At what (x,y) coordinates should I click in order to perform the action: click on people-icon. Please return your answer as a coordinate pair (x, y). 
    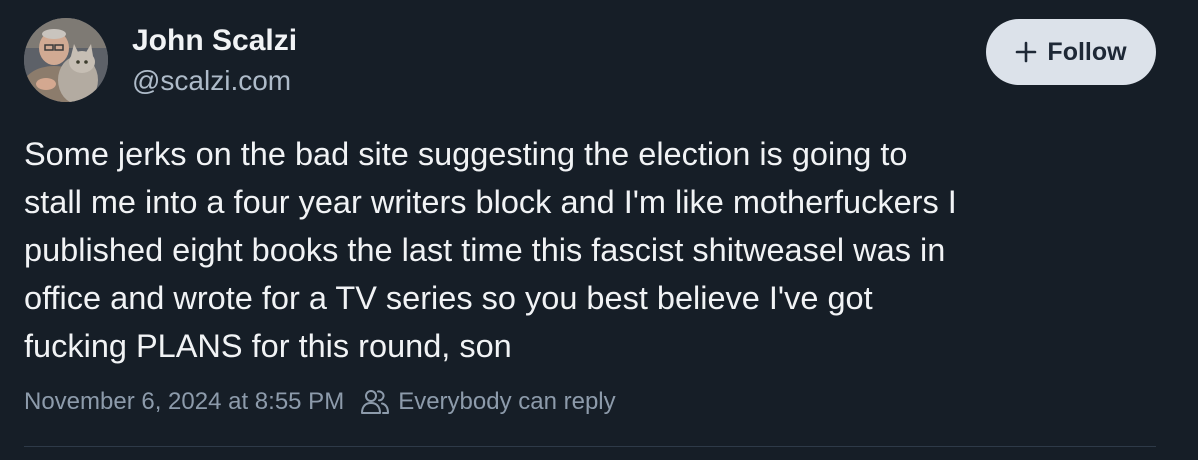
    Looking at the image, I should click on (375, 402).